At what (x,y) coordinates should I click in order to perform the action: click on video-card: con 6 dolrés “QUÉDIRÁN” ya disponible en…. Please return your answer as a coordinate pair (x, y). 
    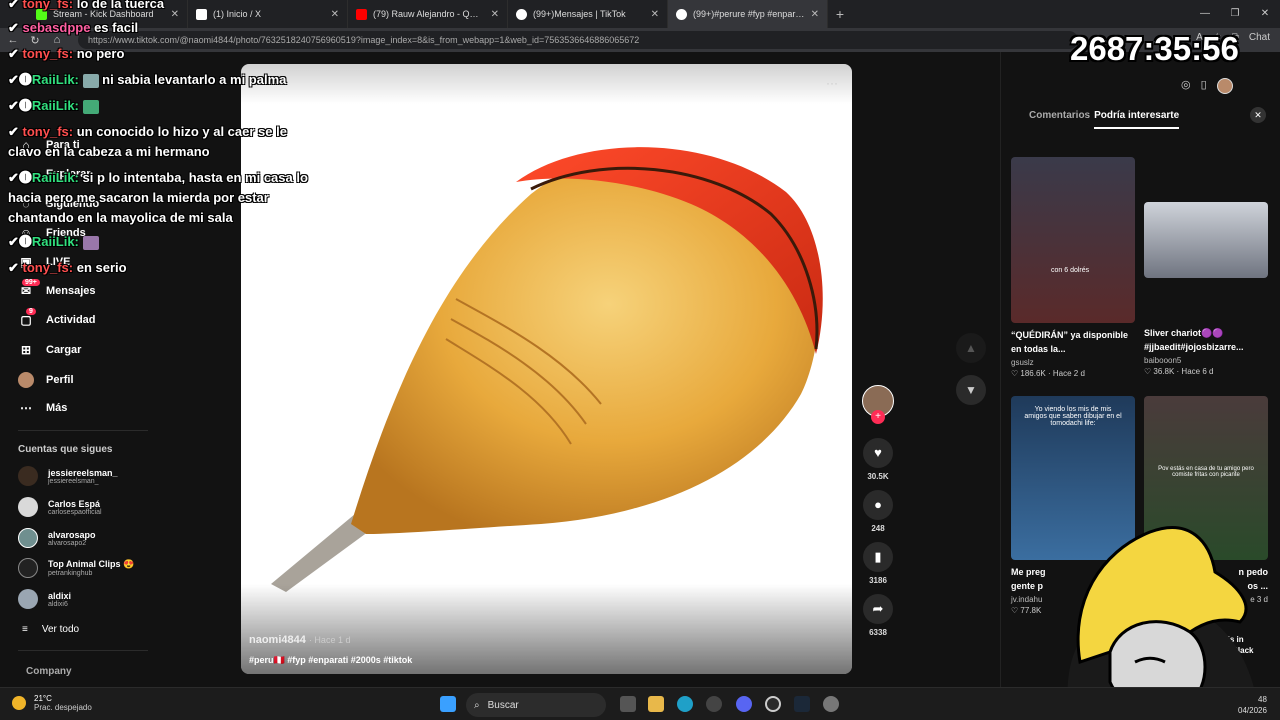
    Looking at the image, I should click on (1073, 267).